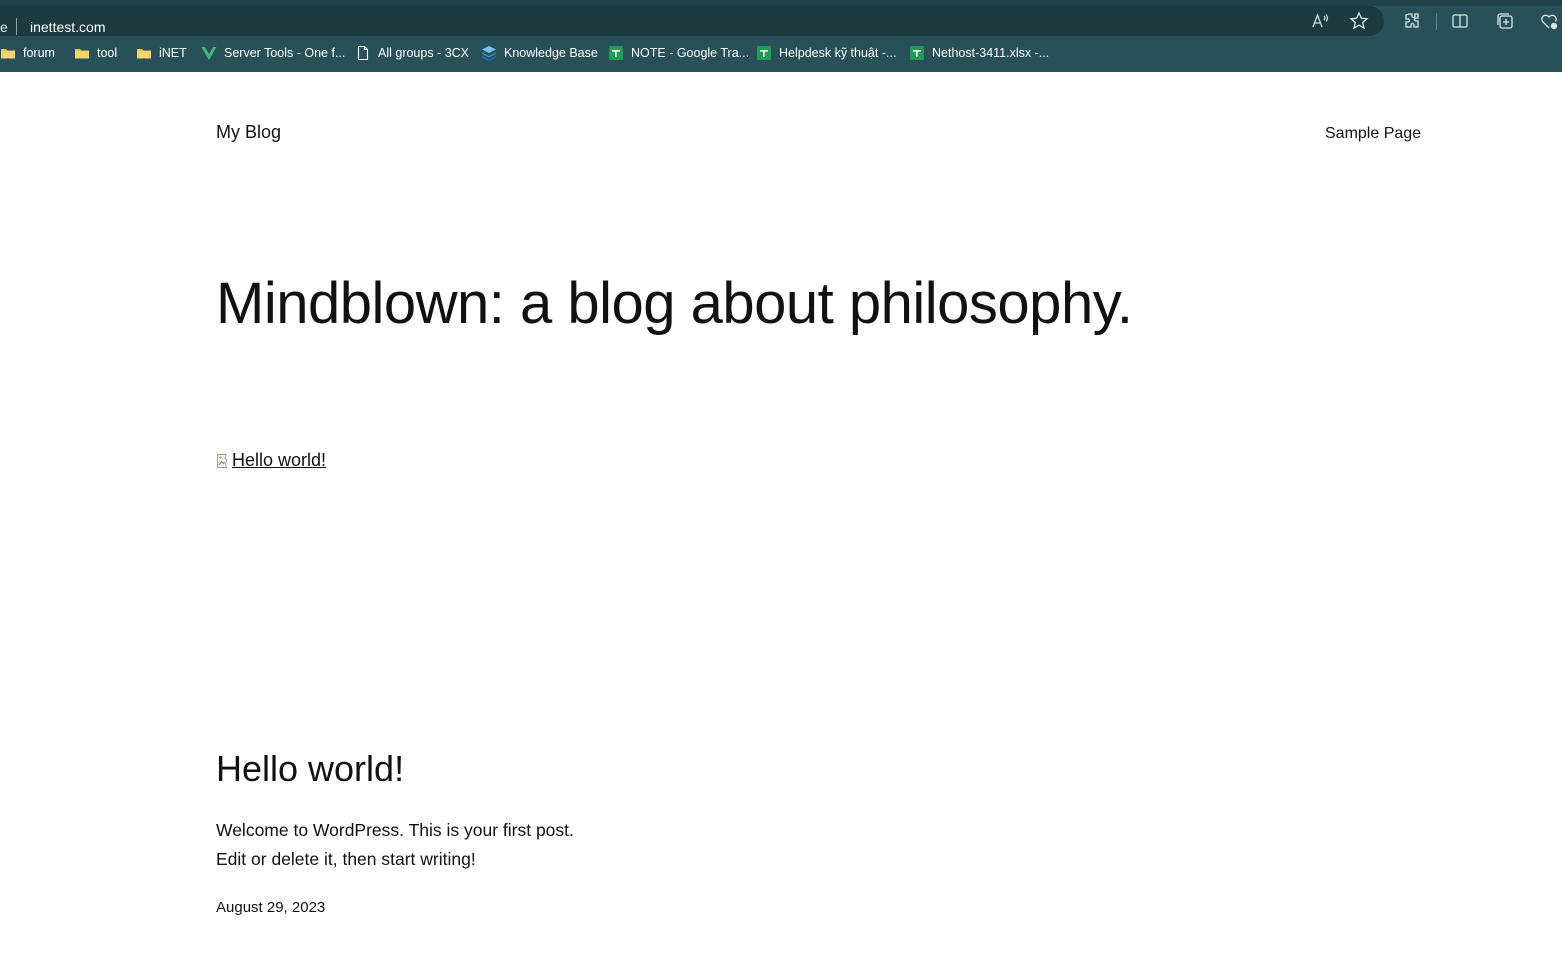 This screenshot has width=1562, height=955. I want to click on site-title-link: My Blog, so click(248, 132).